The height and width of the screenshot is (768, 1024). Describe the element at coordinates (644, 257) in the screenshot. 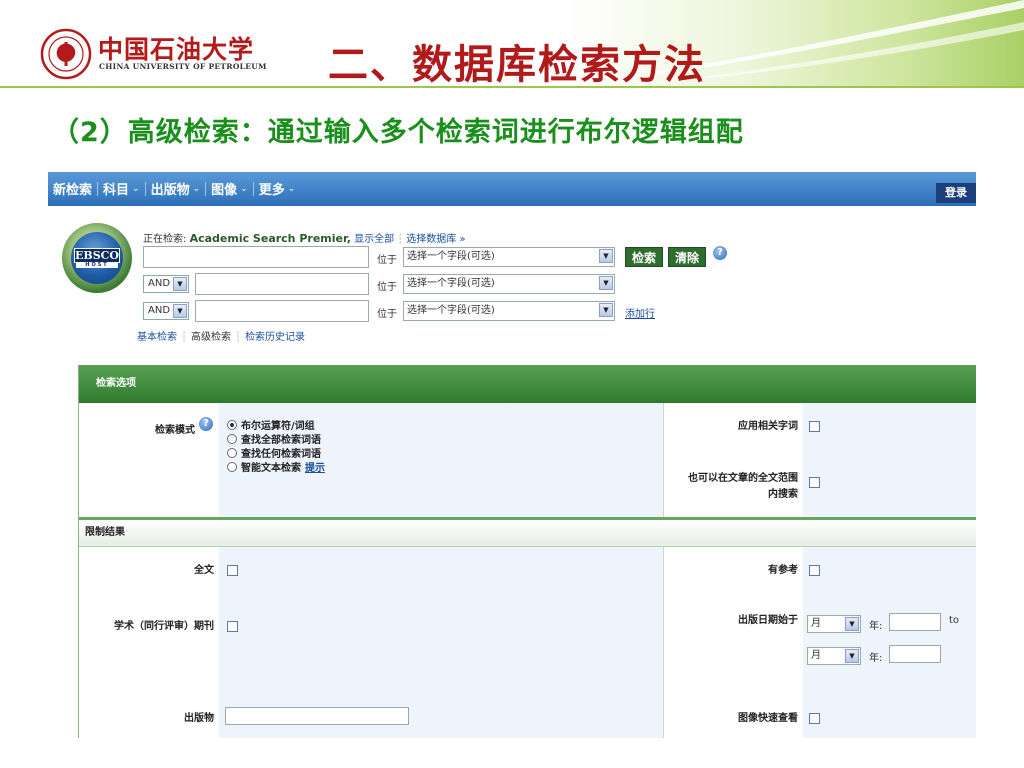

I see `search-button: 检索` at that location.